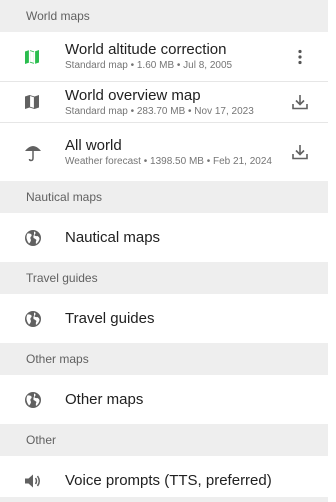 The image size is (336, 502). Describe the element at coordinates (303, 57) in the screenshot. I see `more-icon` at that location.